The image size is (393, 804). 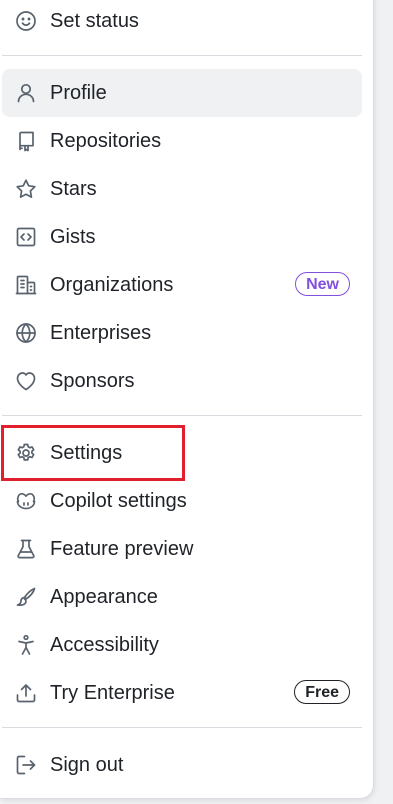 What do you see at coordinates (104, 645) in the screenshot?
I see `menu-item-label: Accessibility` at bounding box center [104, 645].